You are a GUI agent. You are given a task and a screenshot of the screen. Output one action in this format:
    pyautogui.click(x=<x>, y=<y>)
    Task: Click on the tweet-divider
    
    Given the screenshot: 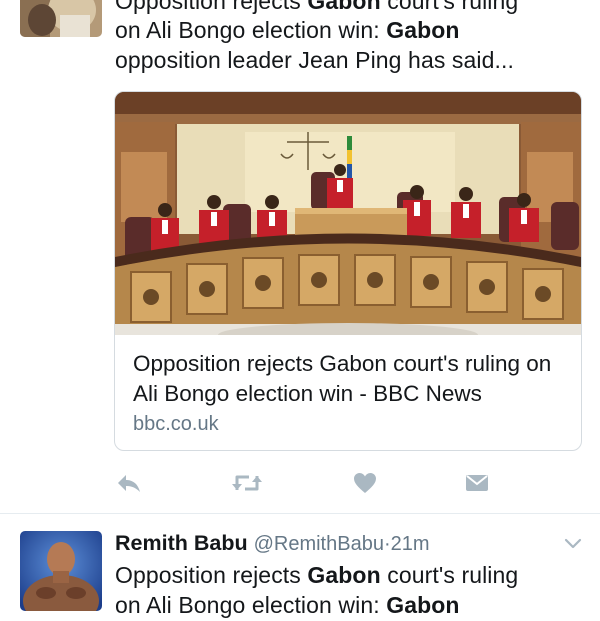 What is the action you would take?
    pyautogui.click(x=300, y=513)
    